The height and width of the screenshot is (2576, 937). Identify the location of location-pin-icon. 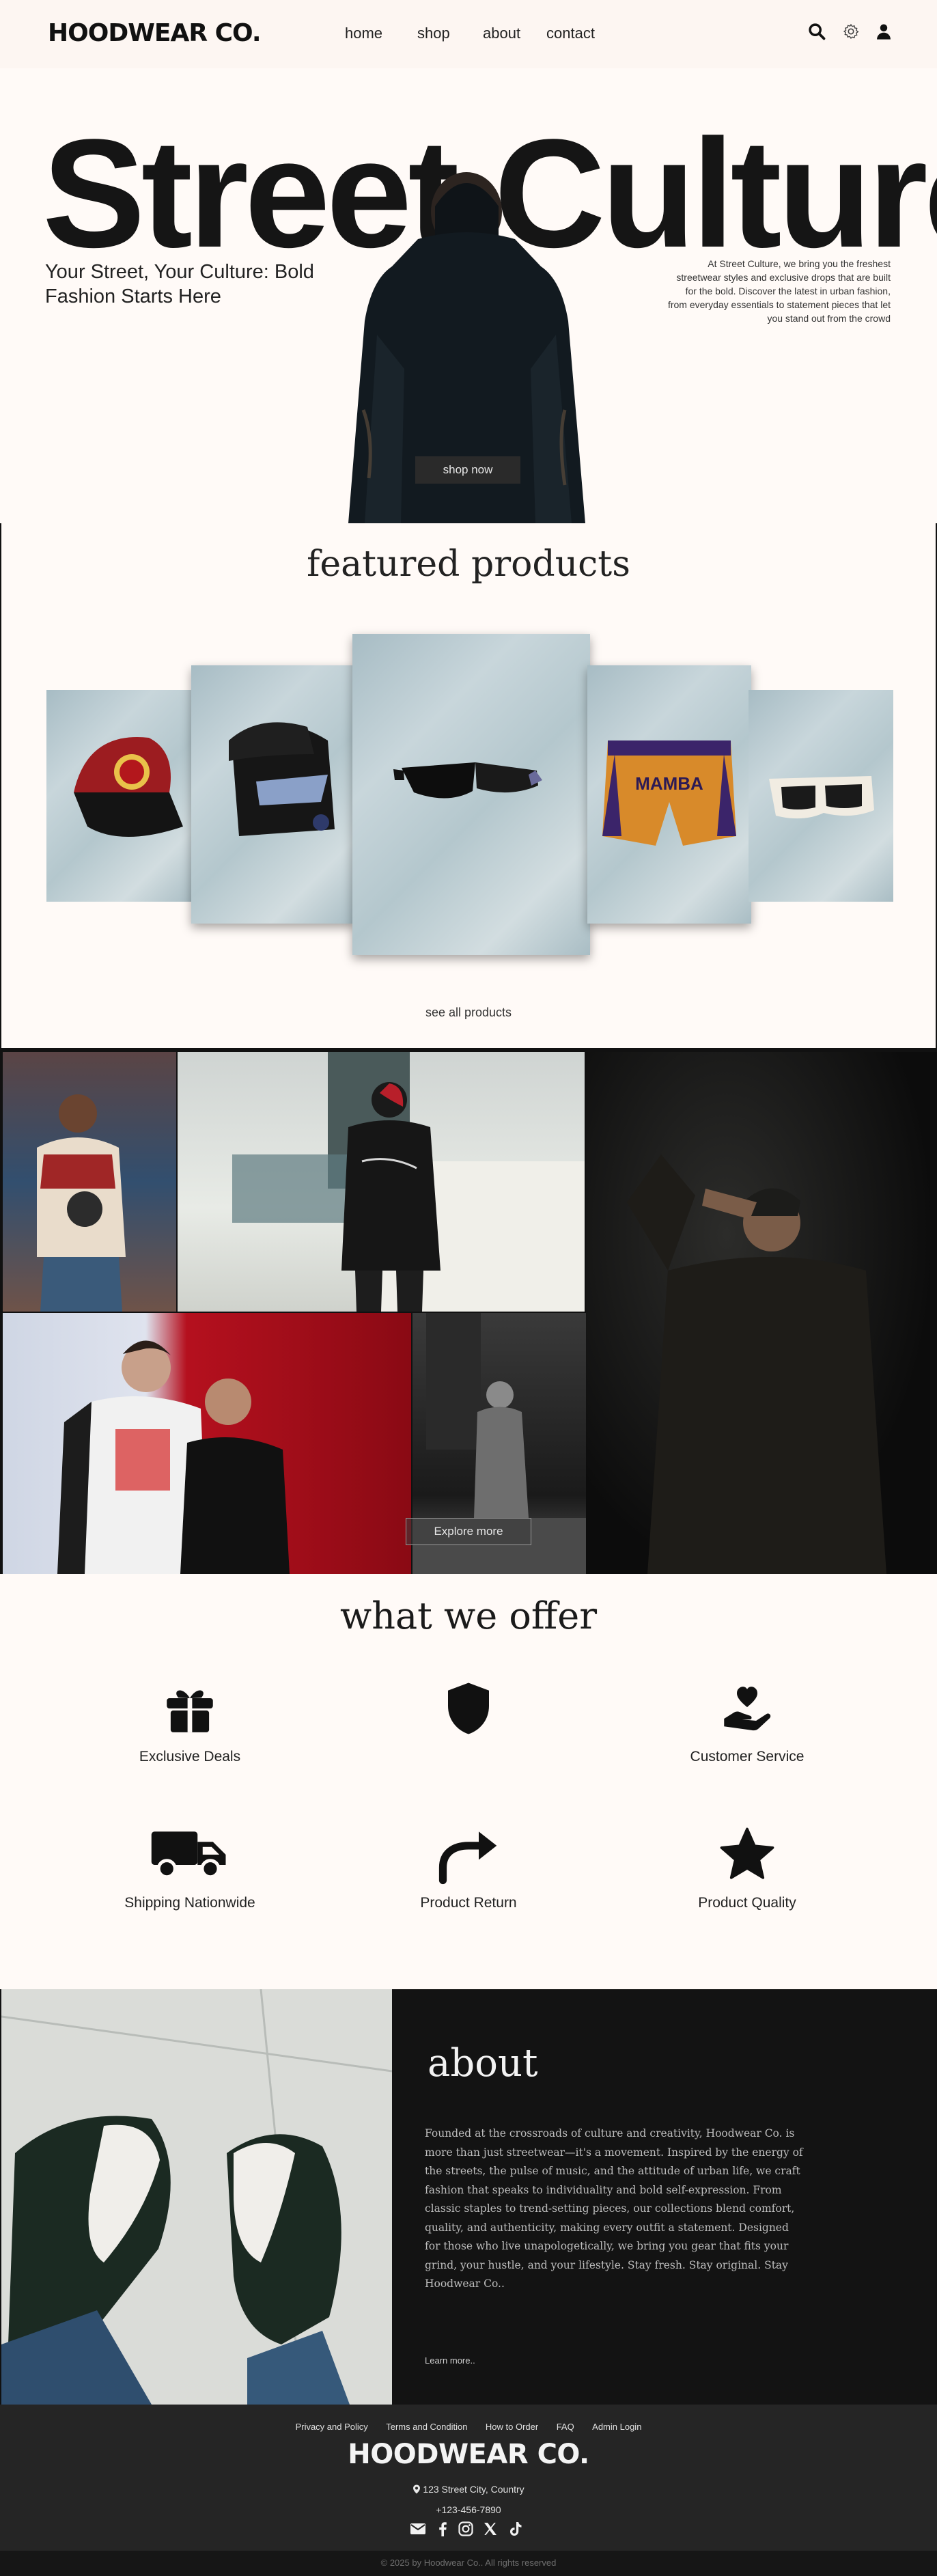
(417, 2489).